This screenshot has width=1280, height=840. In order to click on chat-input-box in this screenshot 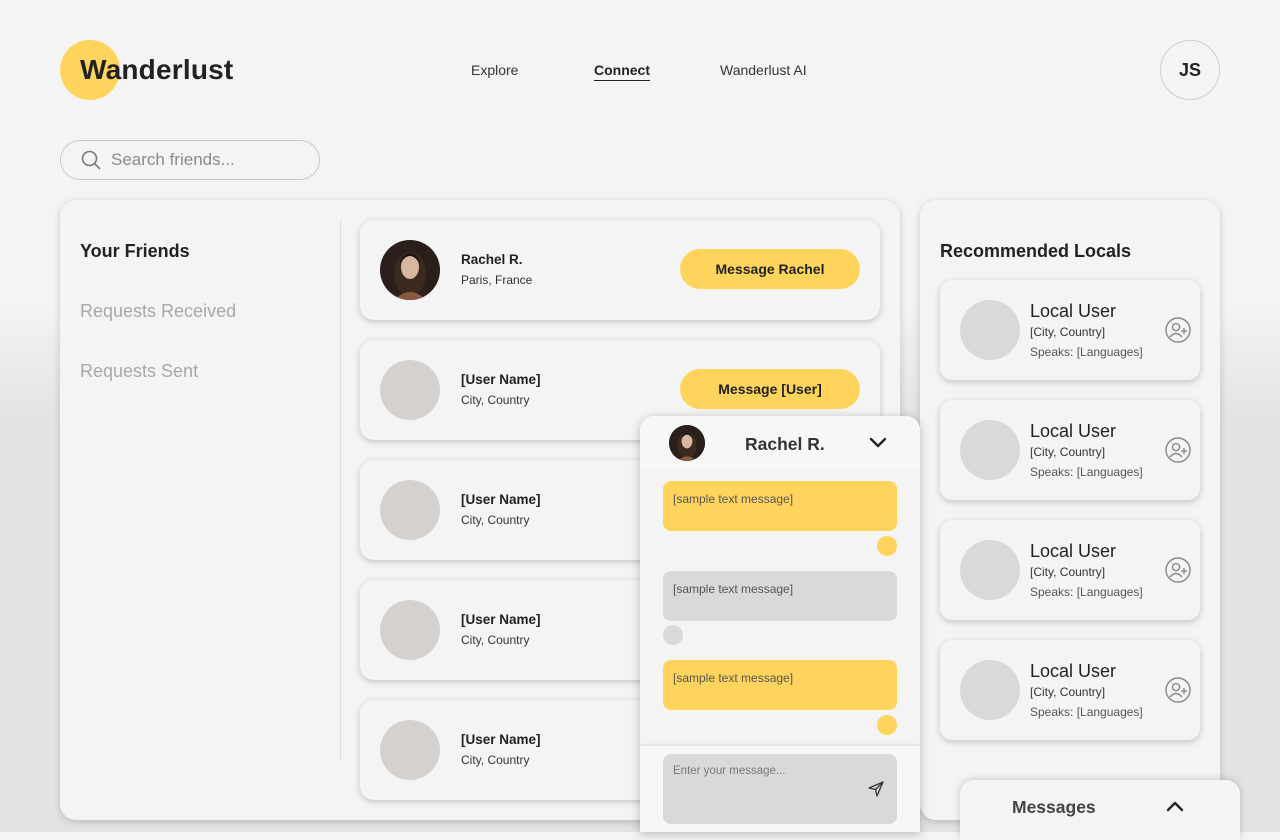, I will do `click(780, 789)`.